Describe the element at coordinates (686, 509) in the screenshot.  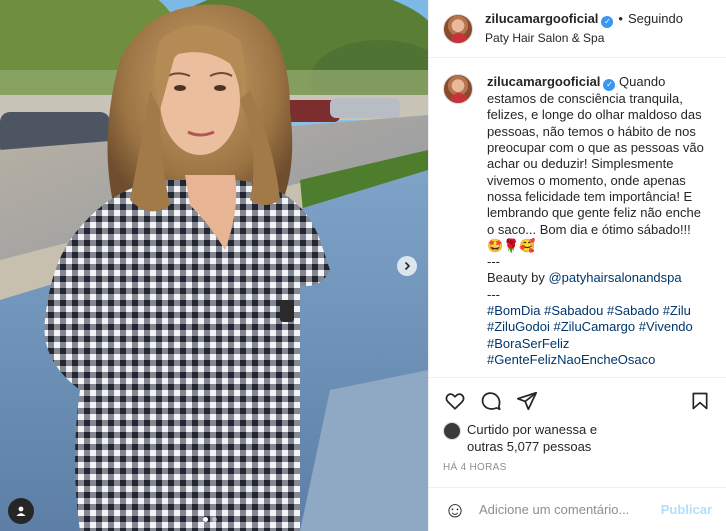
I see `publish-button: Publicar` at that location.